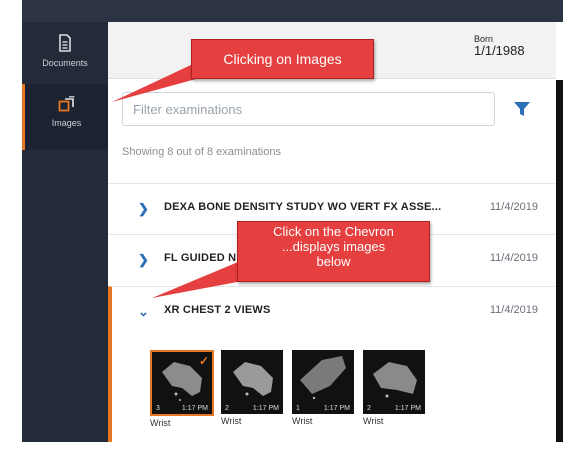 The image size is (563, 467). Describe the element at coordinates (203, 361) in the screenshot. I see `checkmark-icon: ✓` at that location.